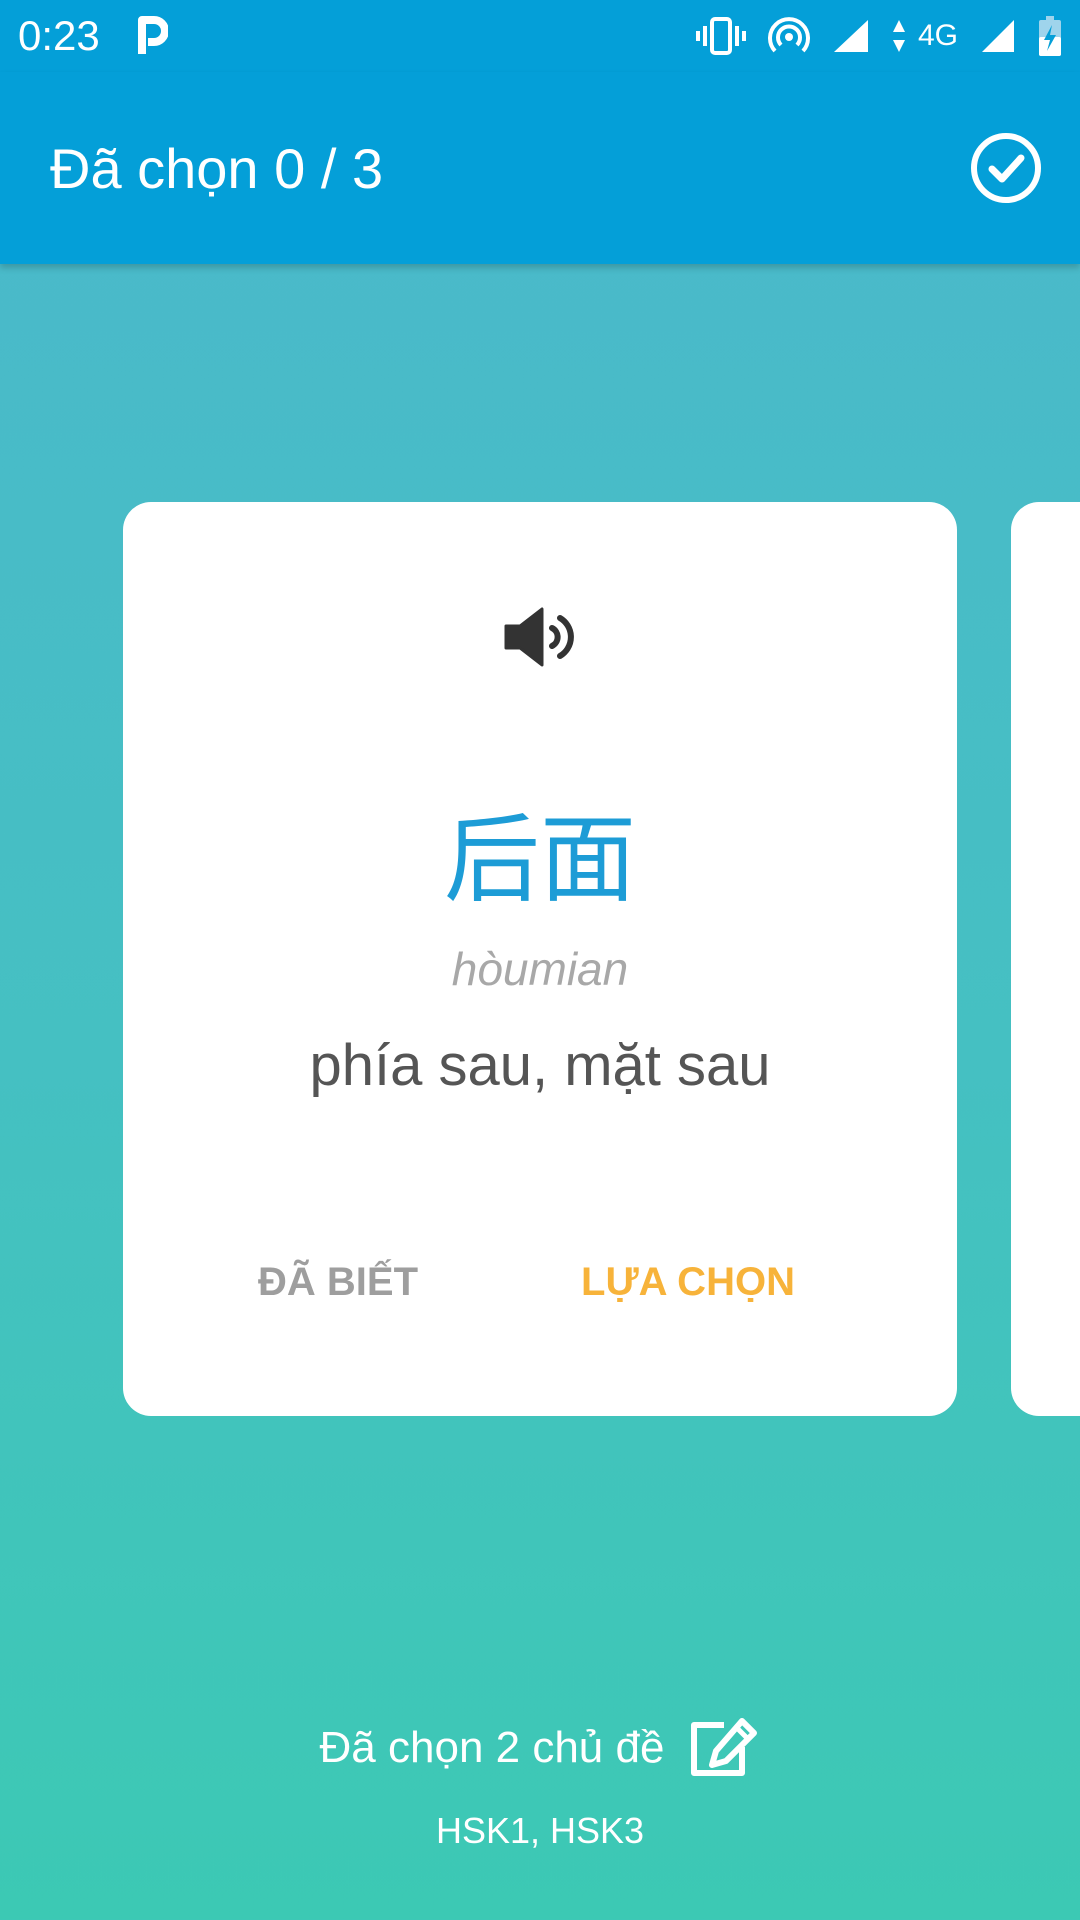 The width and height of the screenshot is (1080, 1920). I want to click on known-button: ĐÃ BIẾT, so click(338, 1282).